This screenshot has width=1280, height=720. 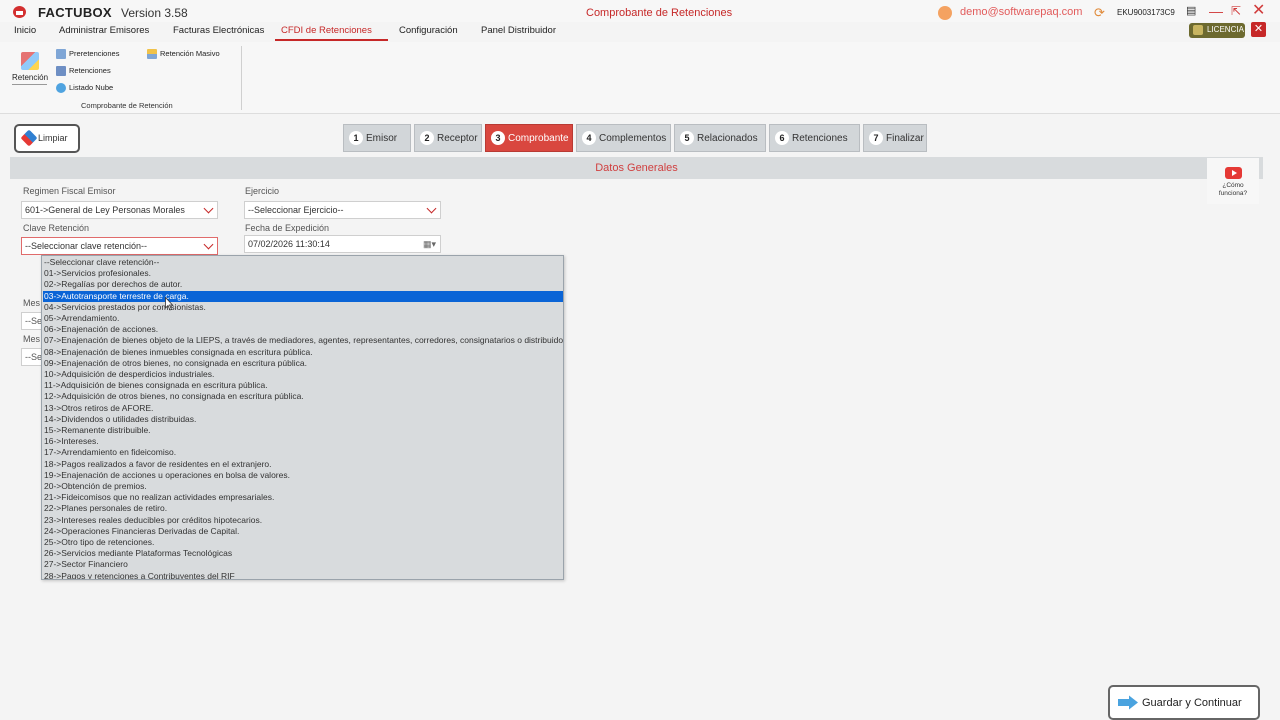 I want to click on user-email-link: demo@softwarepaq.com, so click(x=1021, y=12).